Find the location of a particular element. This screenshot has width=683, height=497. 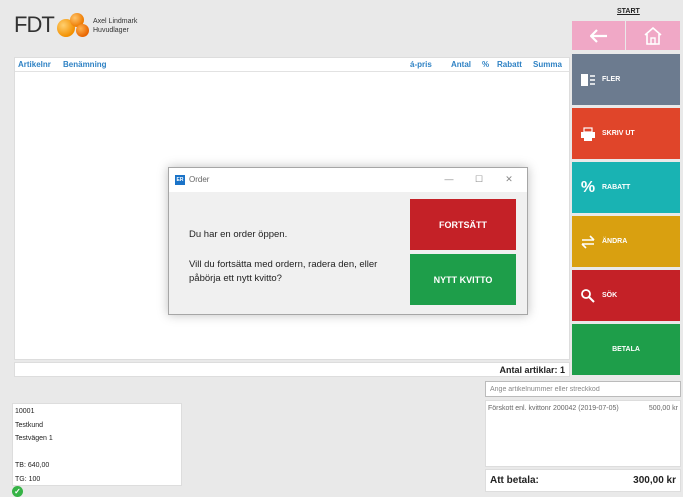

column-header-summa: Summa is located at coordinates (547, 64).